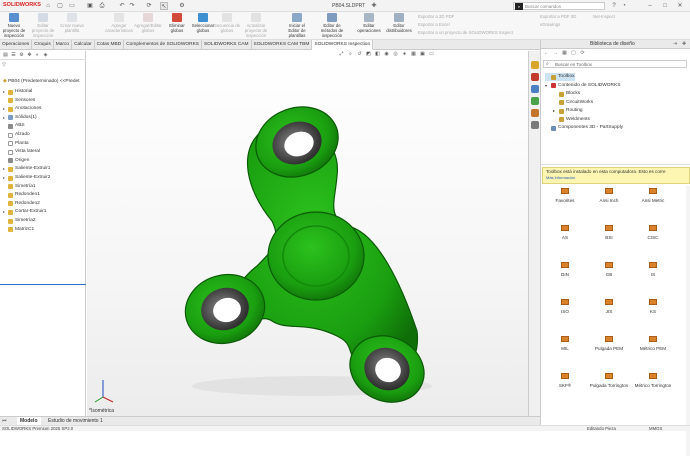 This screenshot has width=690, height=456. Describe the element at coordinates (149, 6) in the screenshot. I see `rebuild-icon: ⟳` at that location.